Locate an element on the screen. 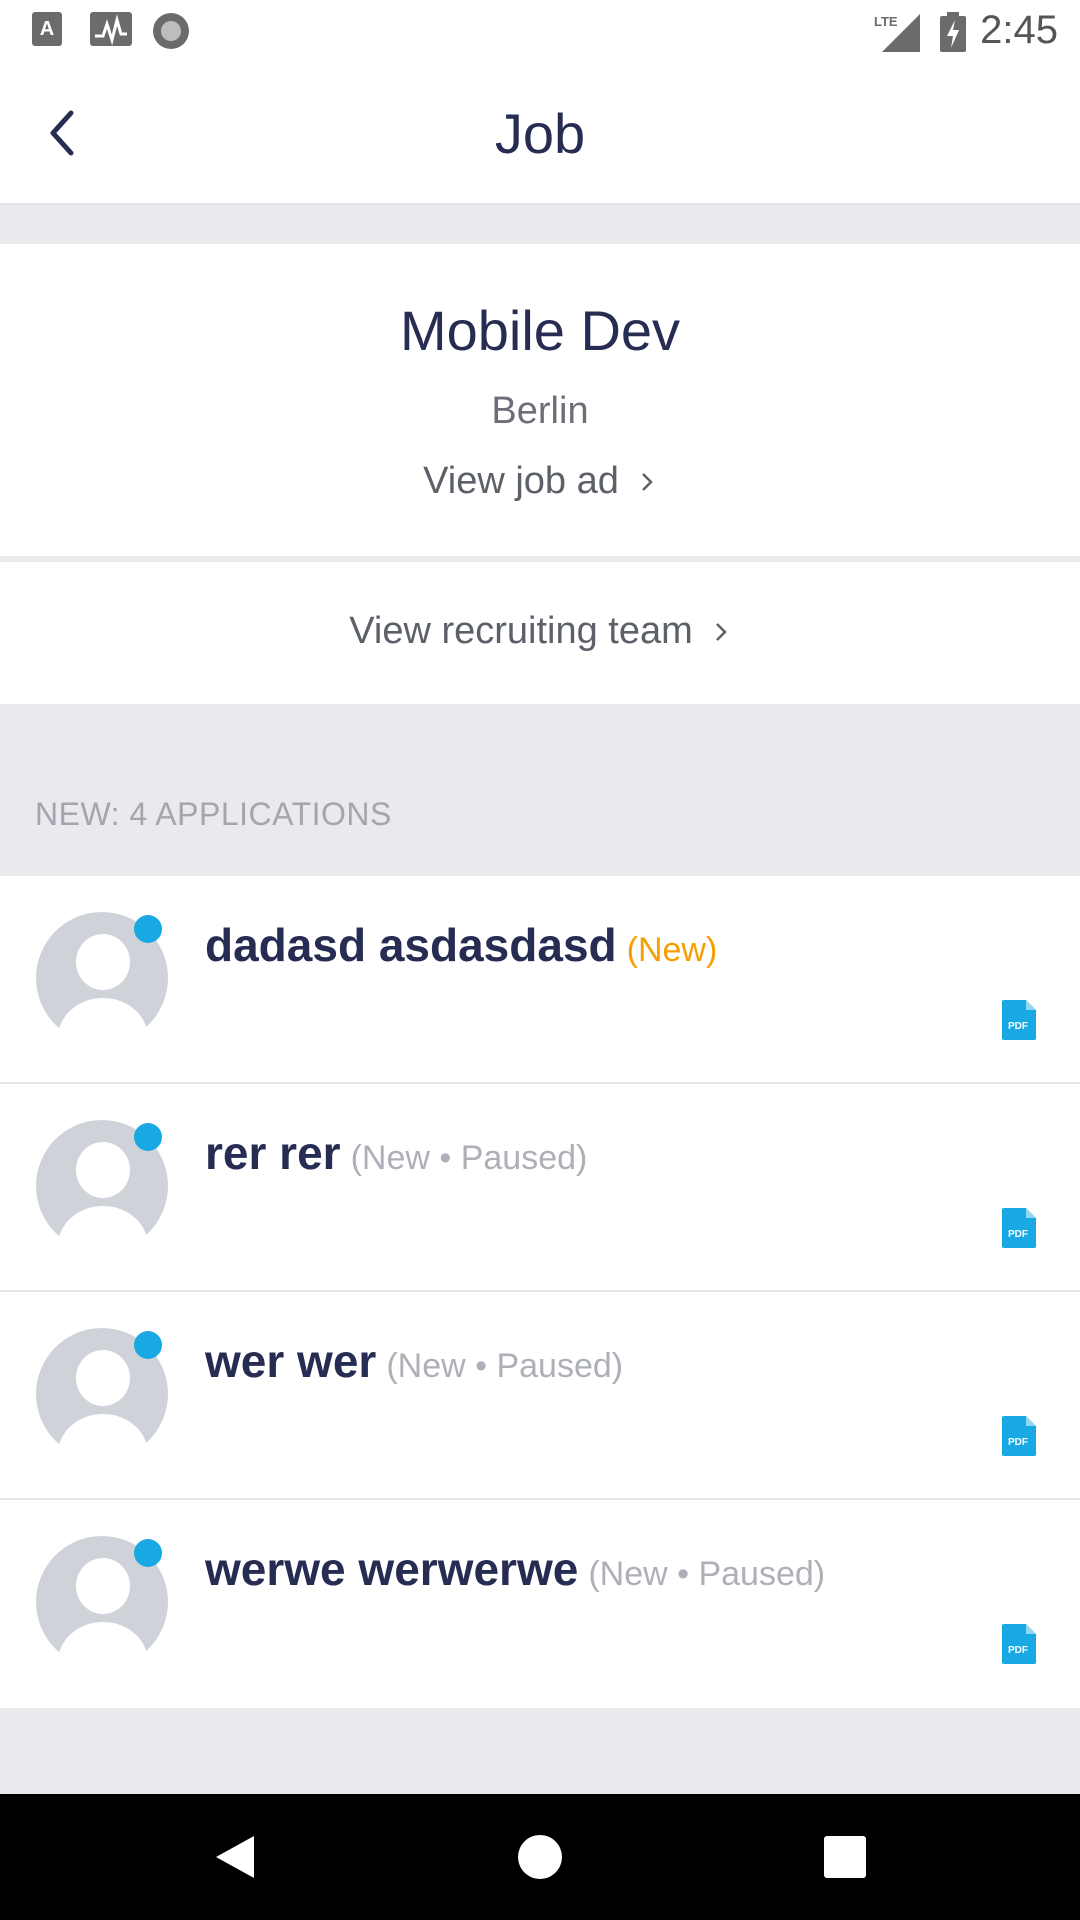 This screenshot has height=1920, width=1080. view-job-ad-link: View job ad is located at coordinates (540, 481).